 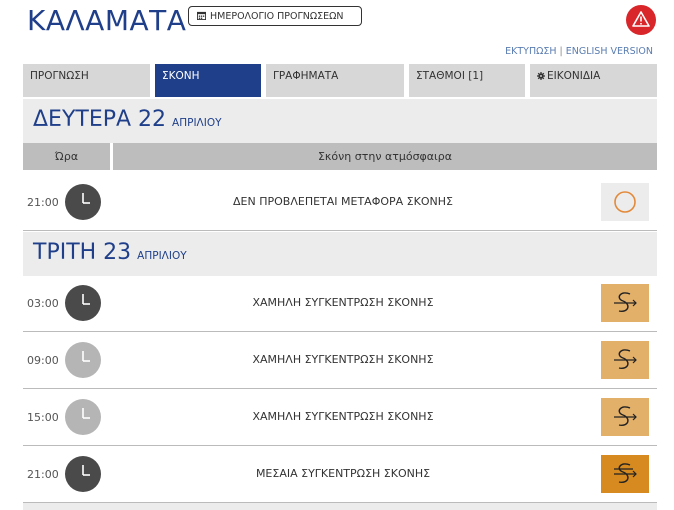 I want to click on calendar-button-label: ΗΜΕΡΟΛΟΓΙΟ ΠΡΟΓΝΩΣΕΩΝ, so click(x=277, y=16).